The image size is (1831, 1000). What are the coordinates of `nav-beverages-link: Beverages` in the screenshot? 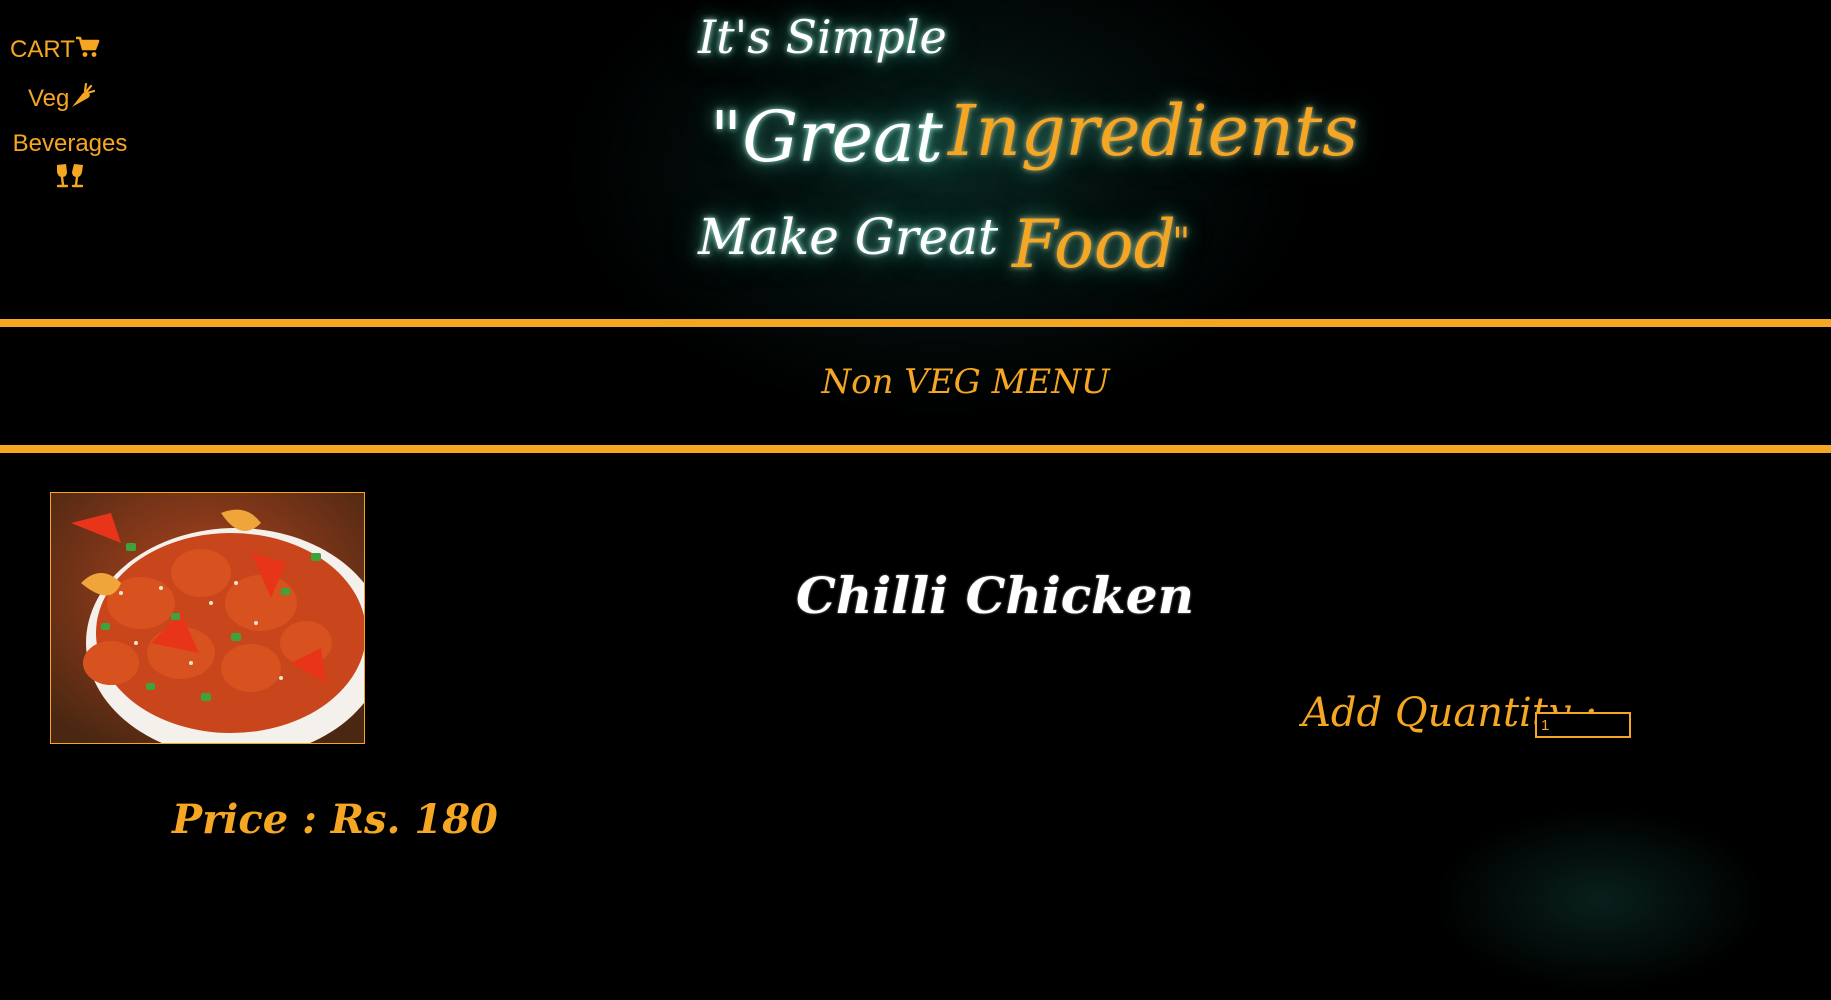 It's located at (70, 162).